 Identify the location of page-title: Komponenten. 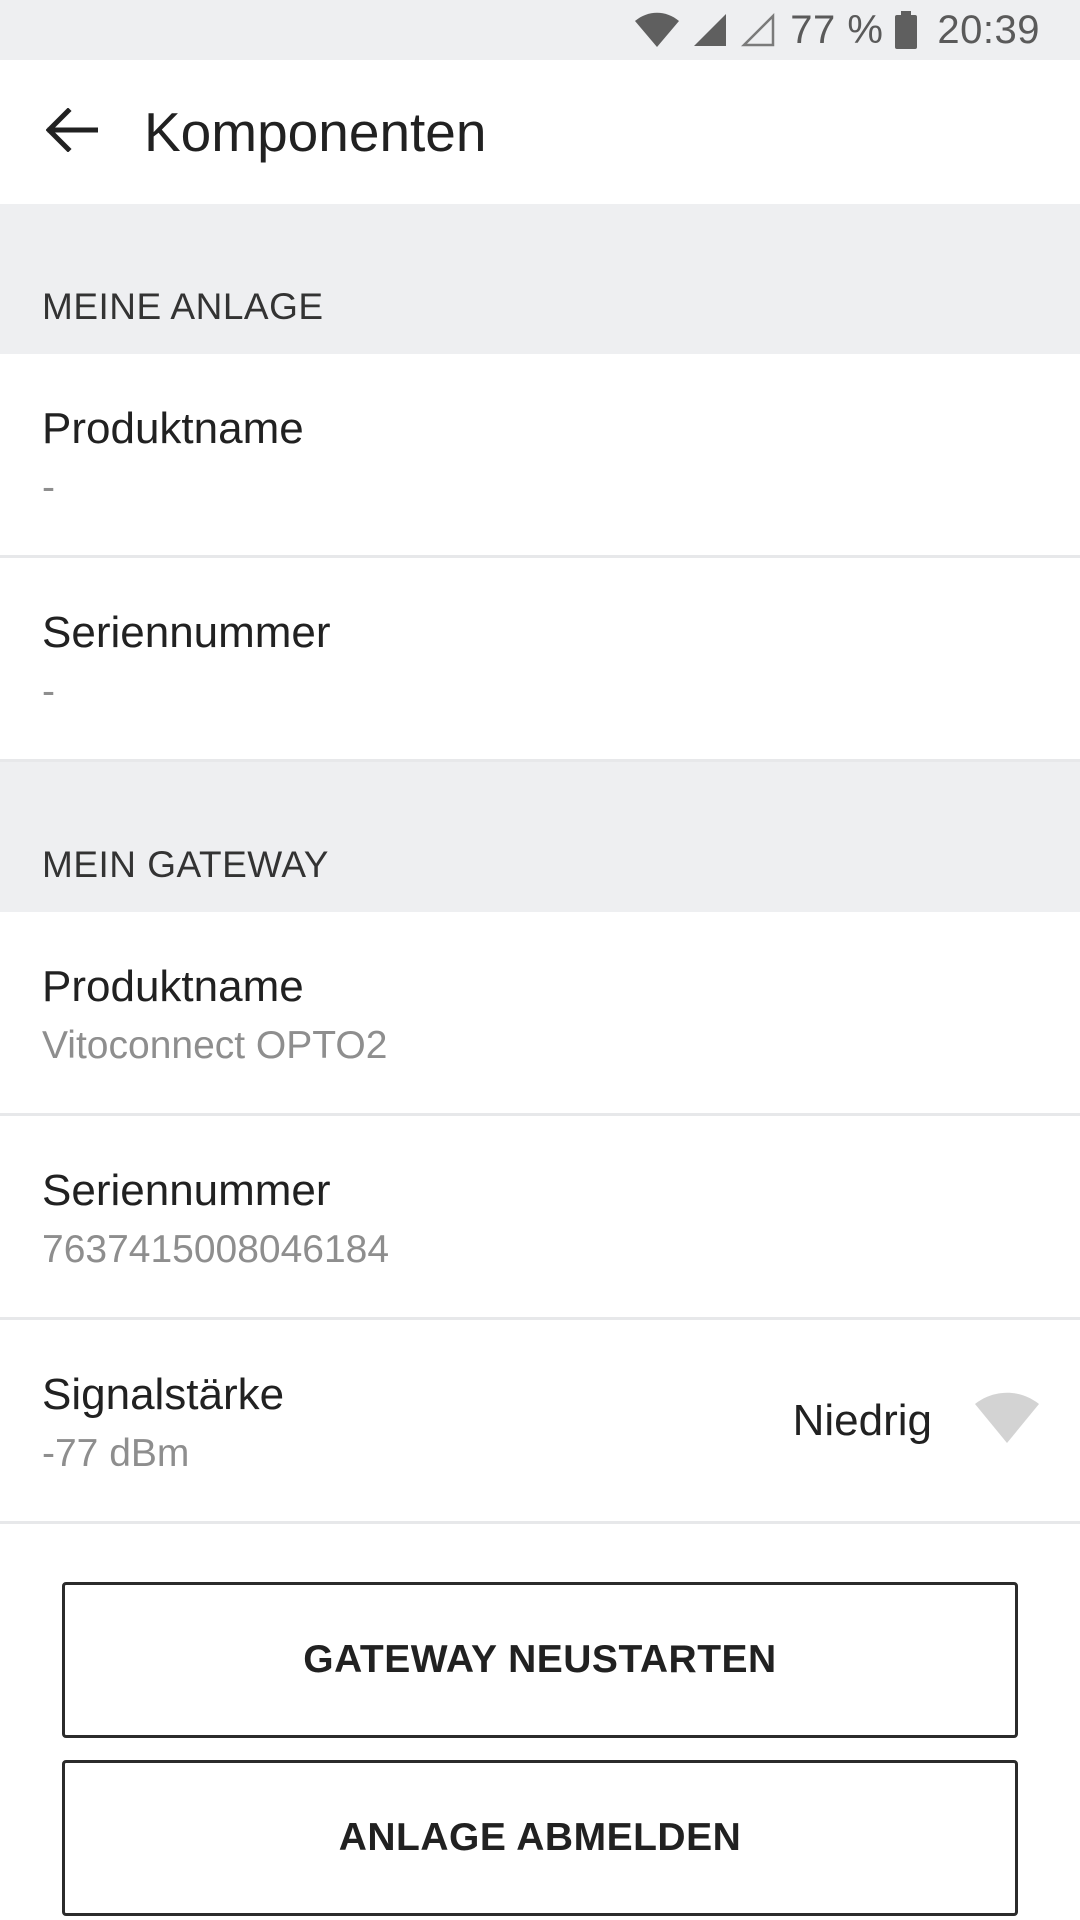
(315, 132).